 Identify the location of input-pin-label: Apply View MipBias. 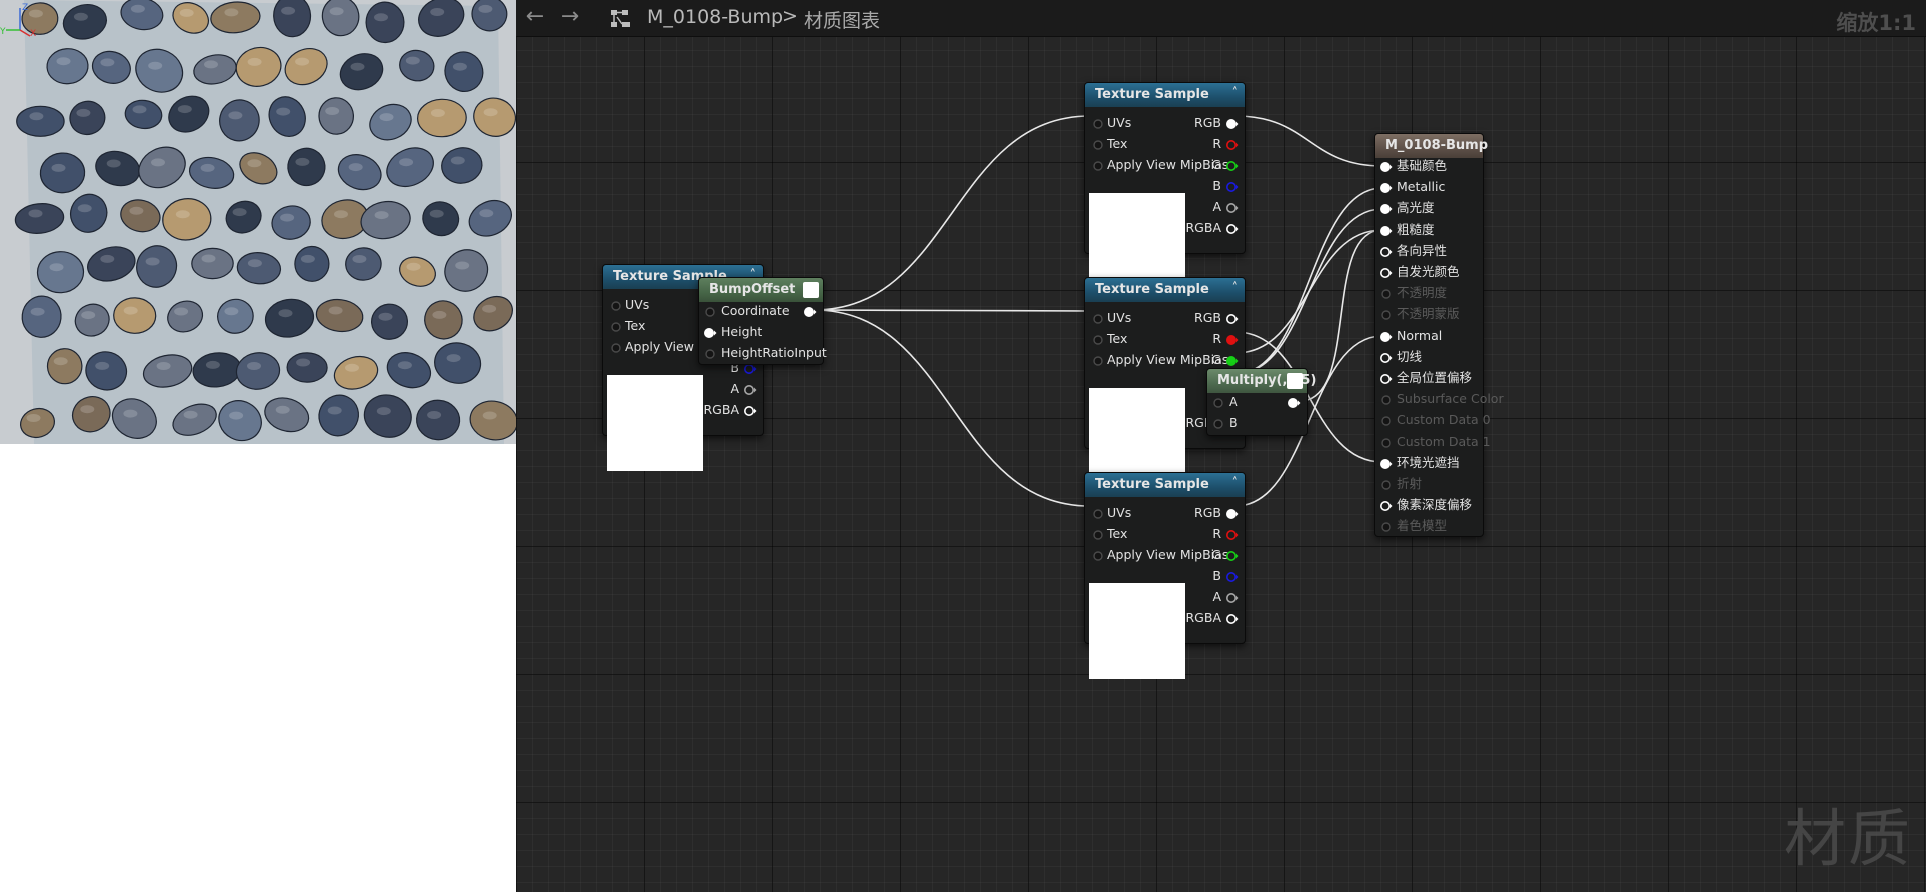
(1168, 164).